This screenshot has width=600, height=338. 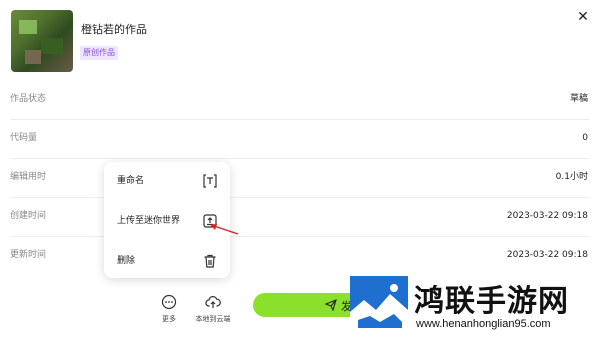 I want to click on context-menu: 重命名 上传至迷你世界 删除, so click(x=167, y=220).